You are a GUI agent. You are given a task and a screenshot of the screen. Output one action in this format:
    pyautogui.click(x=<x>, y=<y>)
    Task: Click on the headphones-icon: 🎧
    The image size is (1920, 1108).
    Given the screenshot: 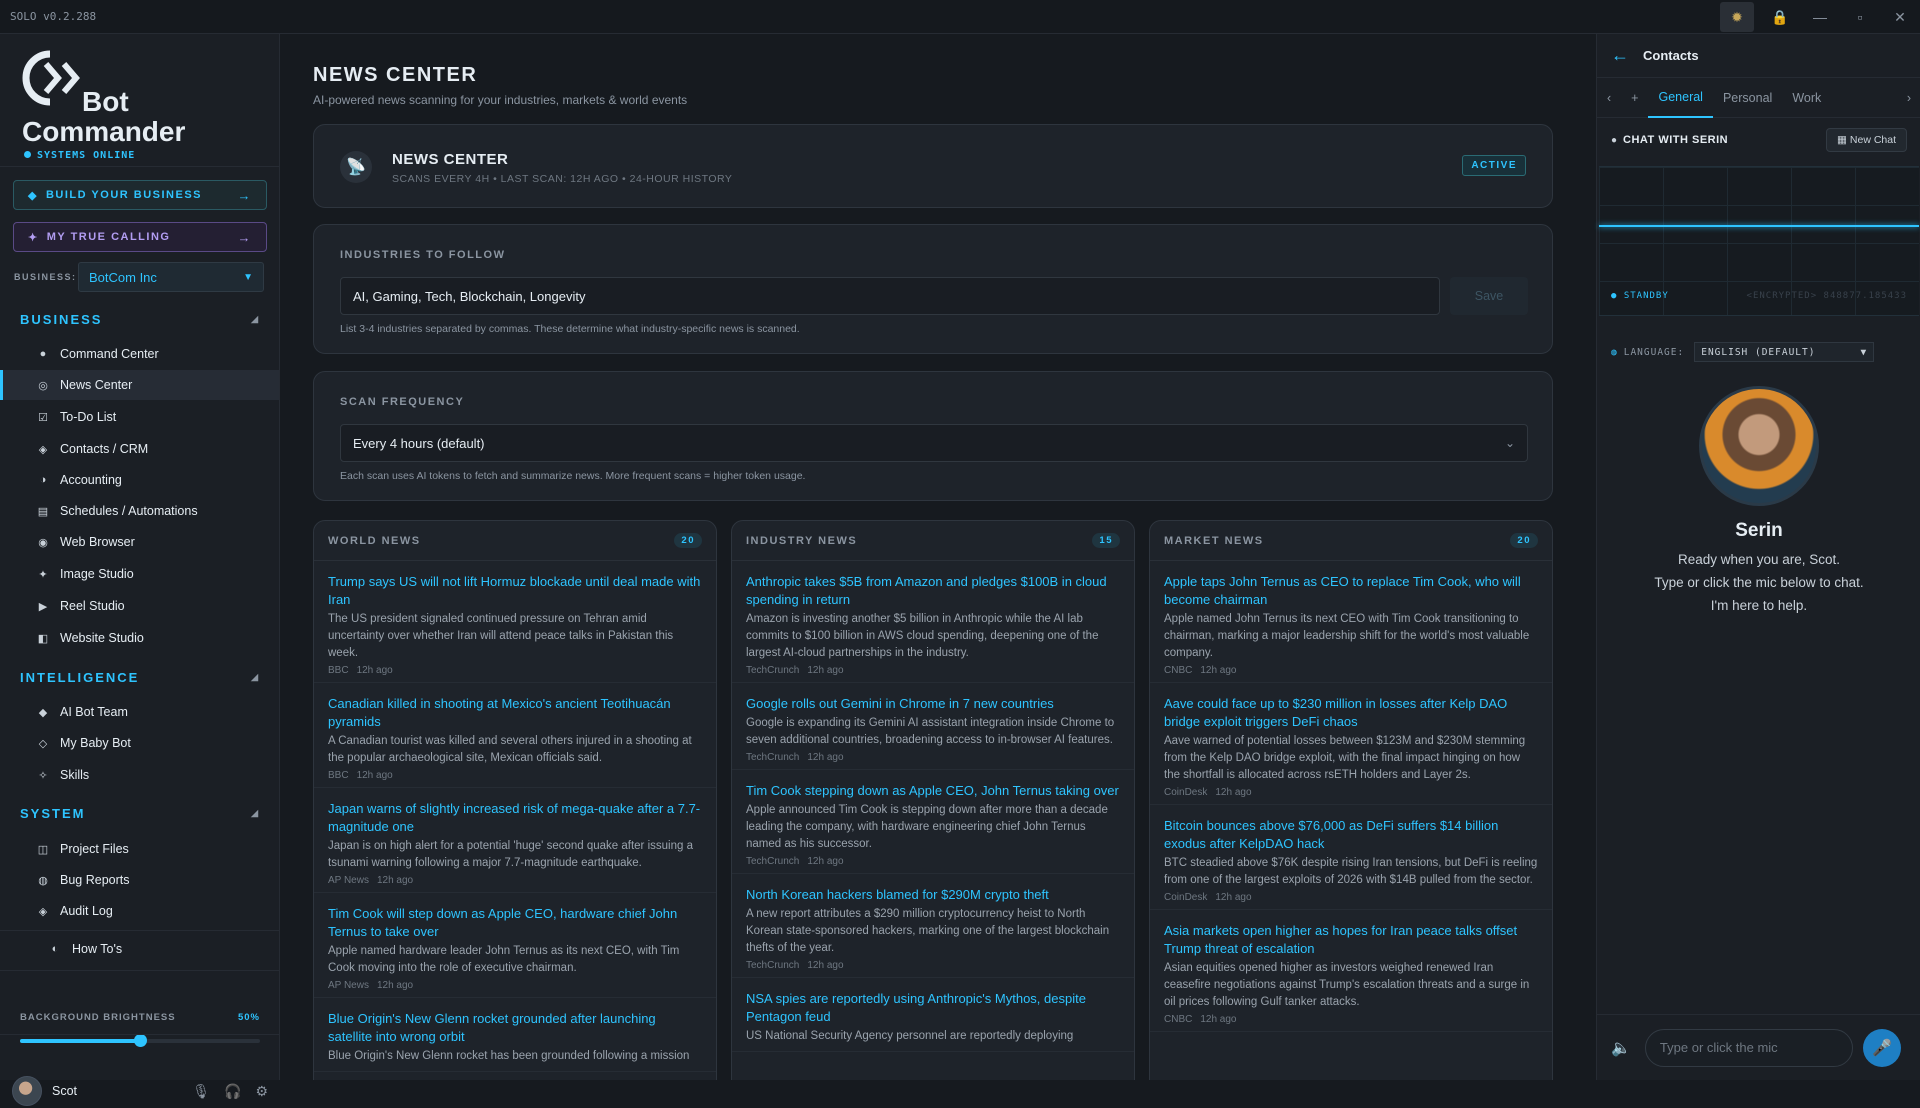 What is the action you would take?
    pyautogui.click(x=232, y=1091)
    